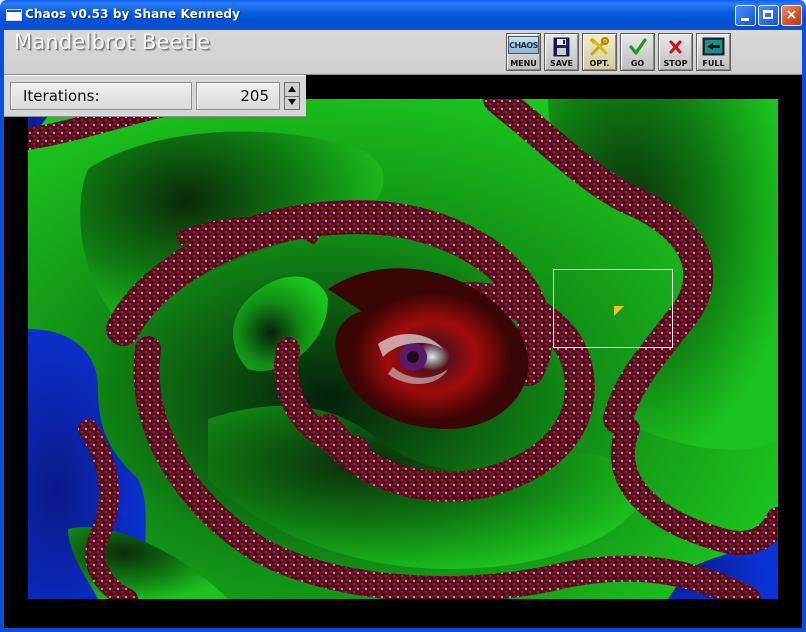  What do you see at coordinates (619, 311) in the screenshot?
I see `mouse-cursor-icon` at bounding box center [619, 311].